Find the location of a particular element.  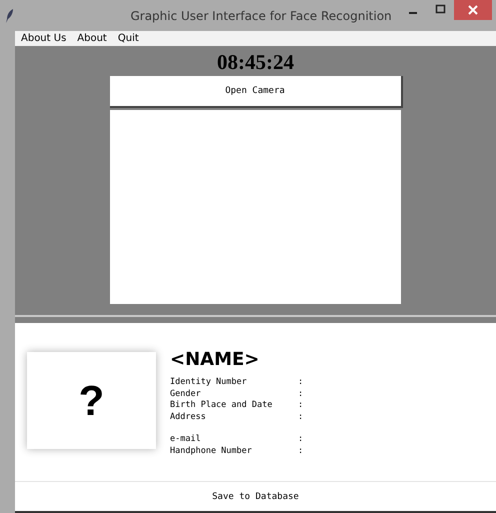

field-label: Birth Place and Date is located at coordinates (222, 406).